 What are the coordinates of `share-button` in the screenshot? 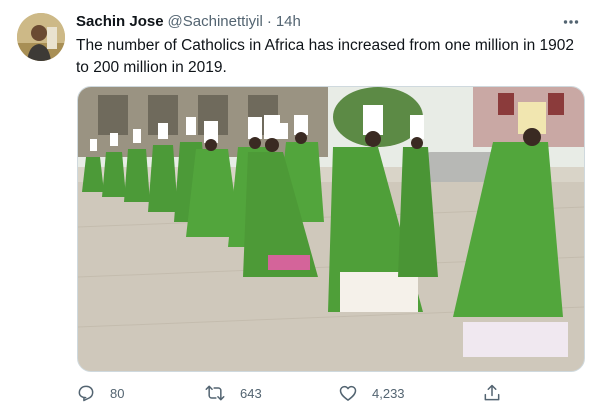 It's located at (492, 393).